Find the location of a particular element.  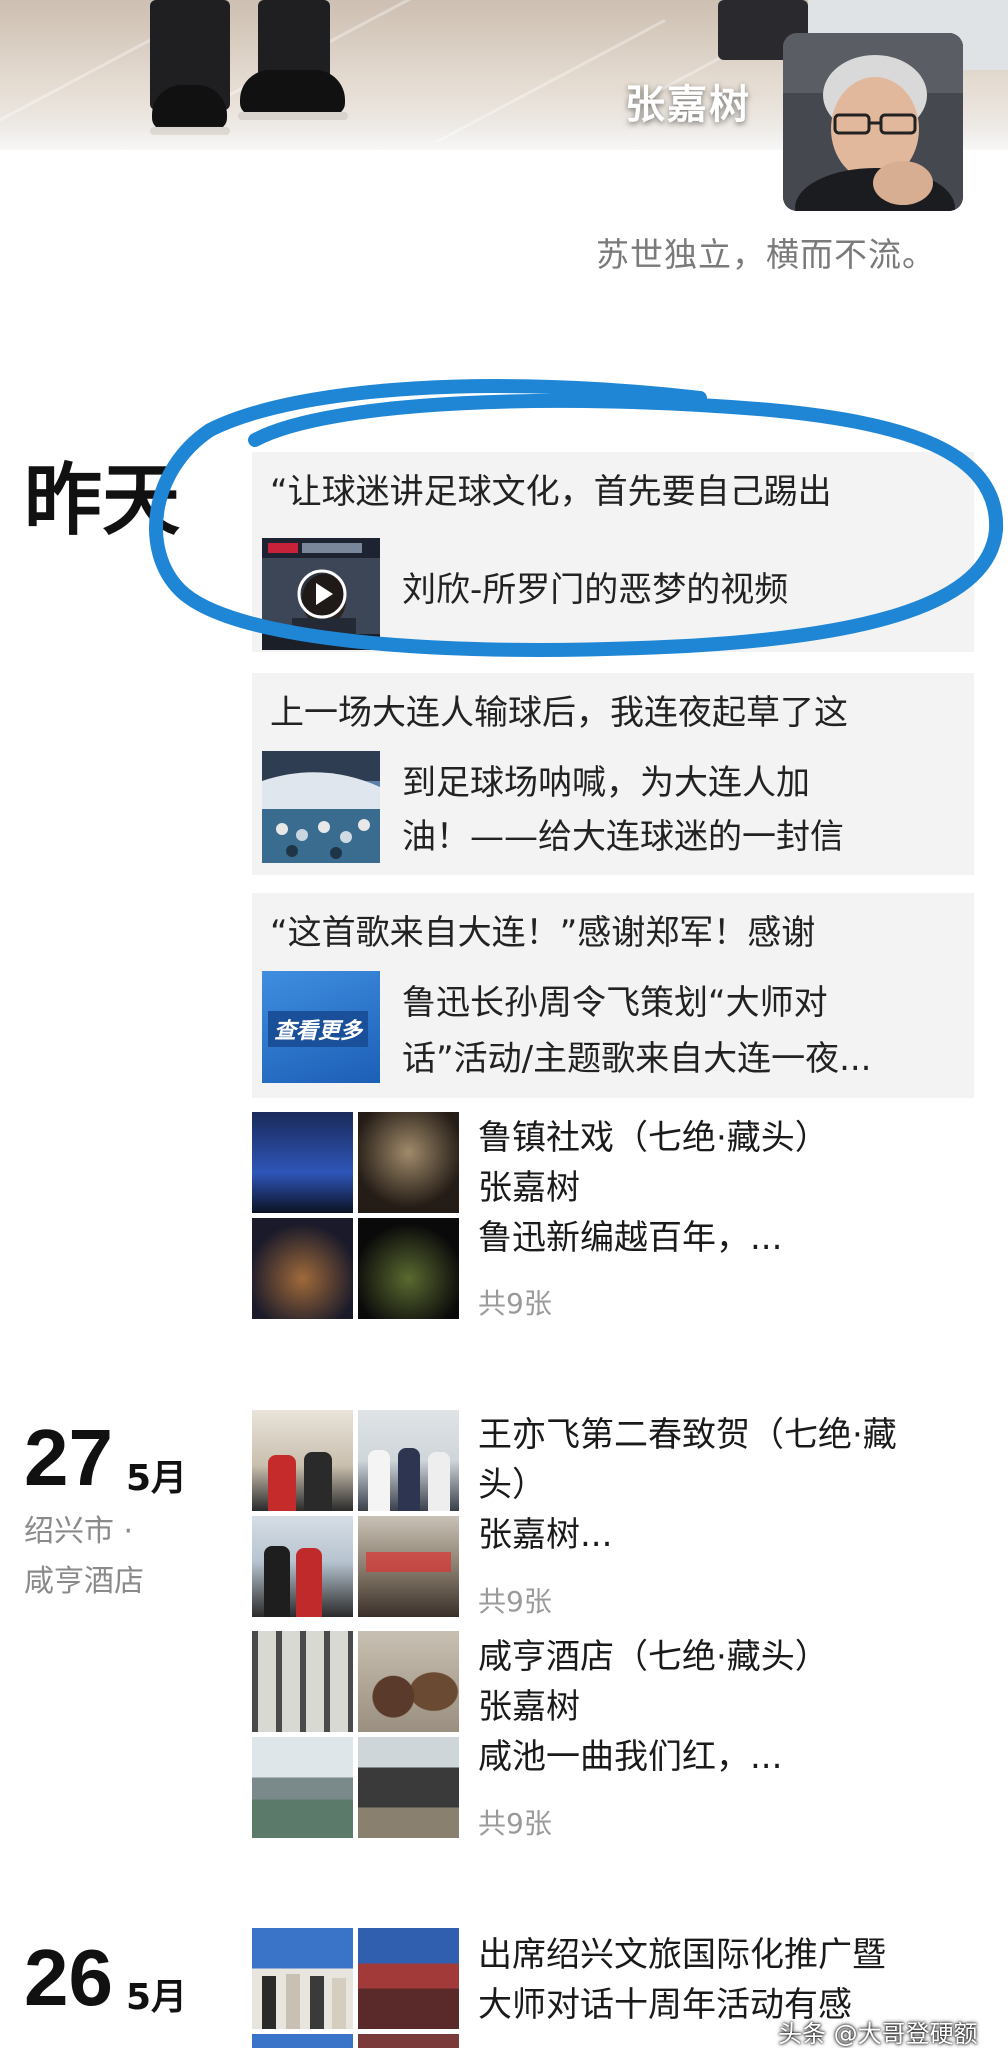

watermark: 头条 @大哥登硬额 is located at coordinates (878, 2034).